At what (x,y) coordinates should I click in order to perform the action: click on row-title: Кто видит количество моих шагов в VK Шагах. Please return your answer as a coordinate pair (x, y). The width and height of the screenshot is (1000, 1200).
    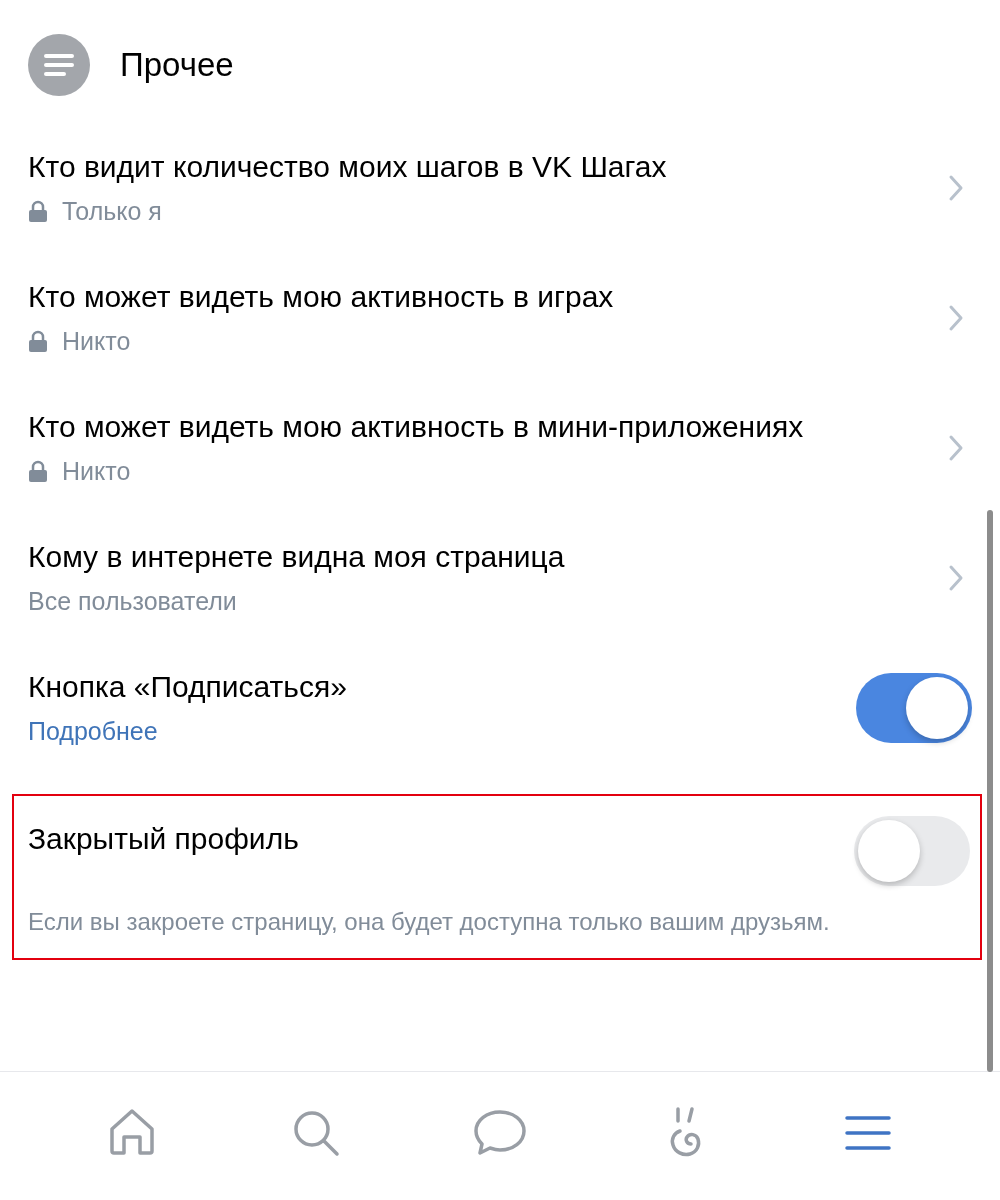
    Looking at the image, I should click on (348, 167).